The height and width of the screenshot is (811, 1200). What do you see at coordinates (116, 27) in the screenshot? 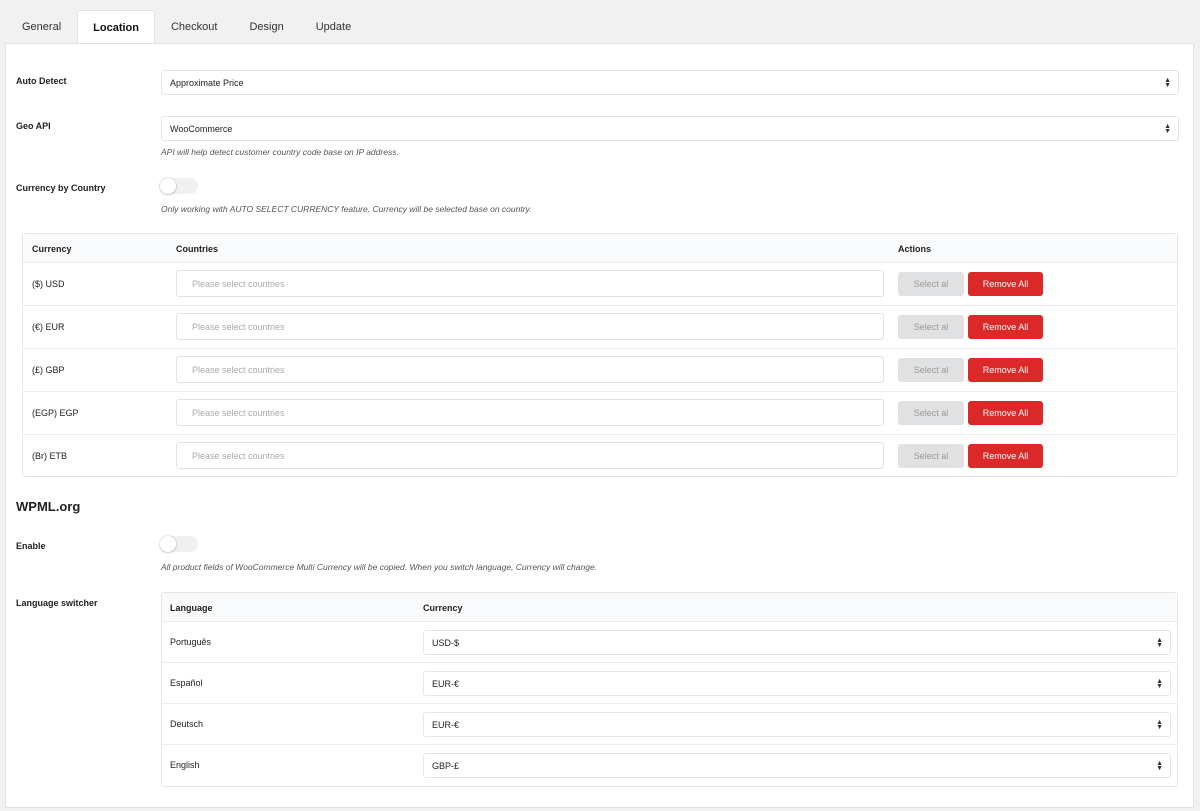
I see `tab-location: Location` at bounding box center [116, 27].